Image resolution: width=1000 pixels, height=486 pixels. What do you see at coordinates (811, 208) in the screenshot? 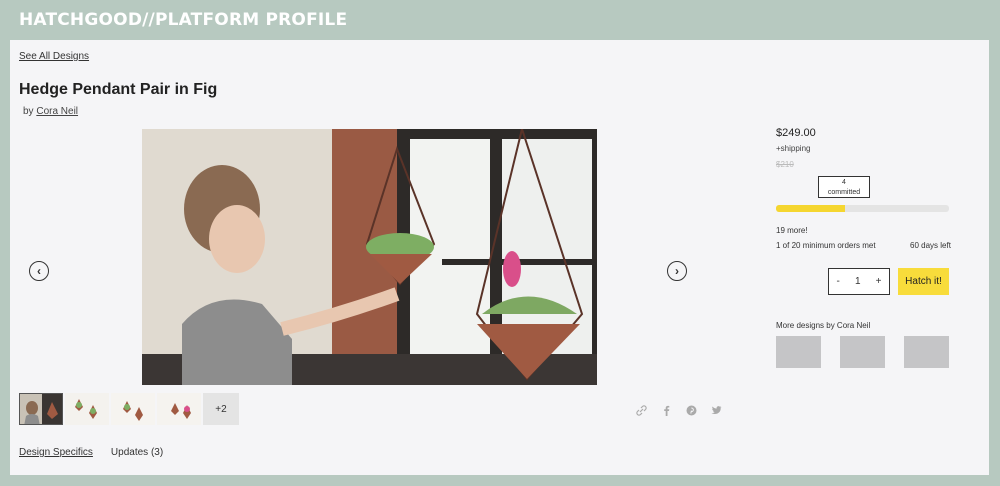
I see `order-progress-fill` at bounding box center [811, 208].